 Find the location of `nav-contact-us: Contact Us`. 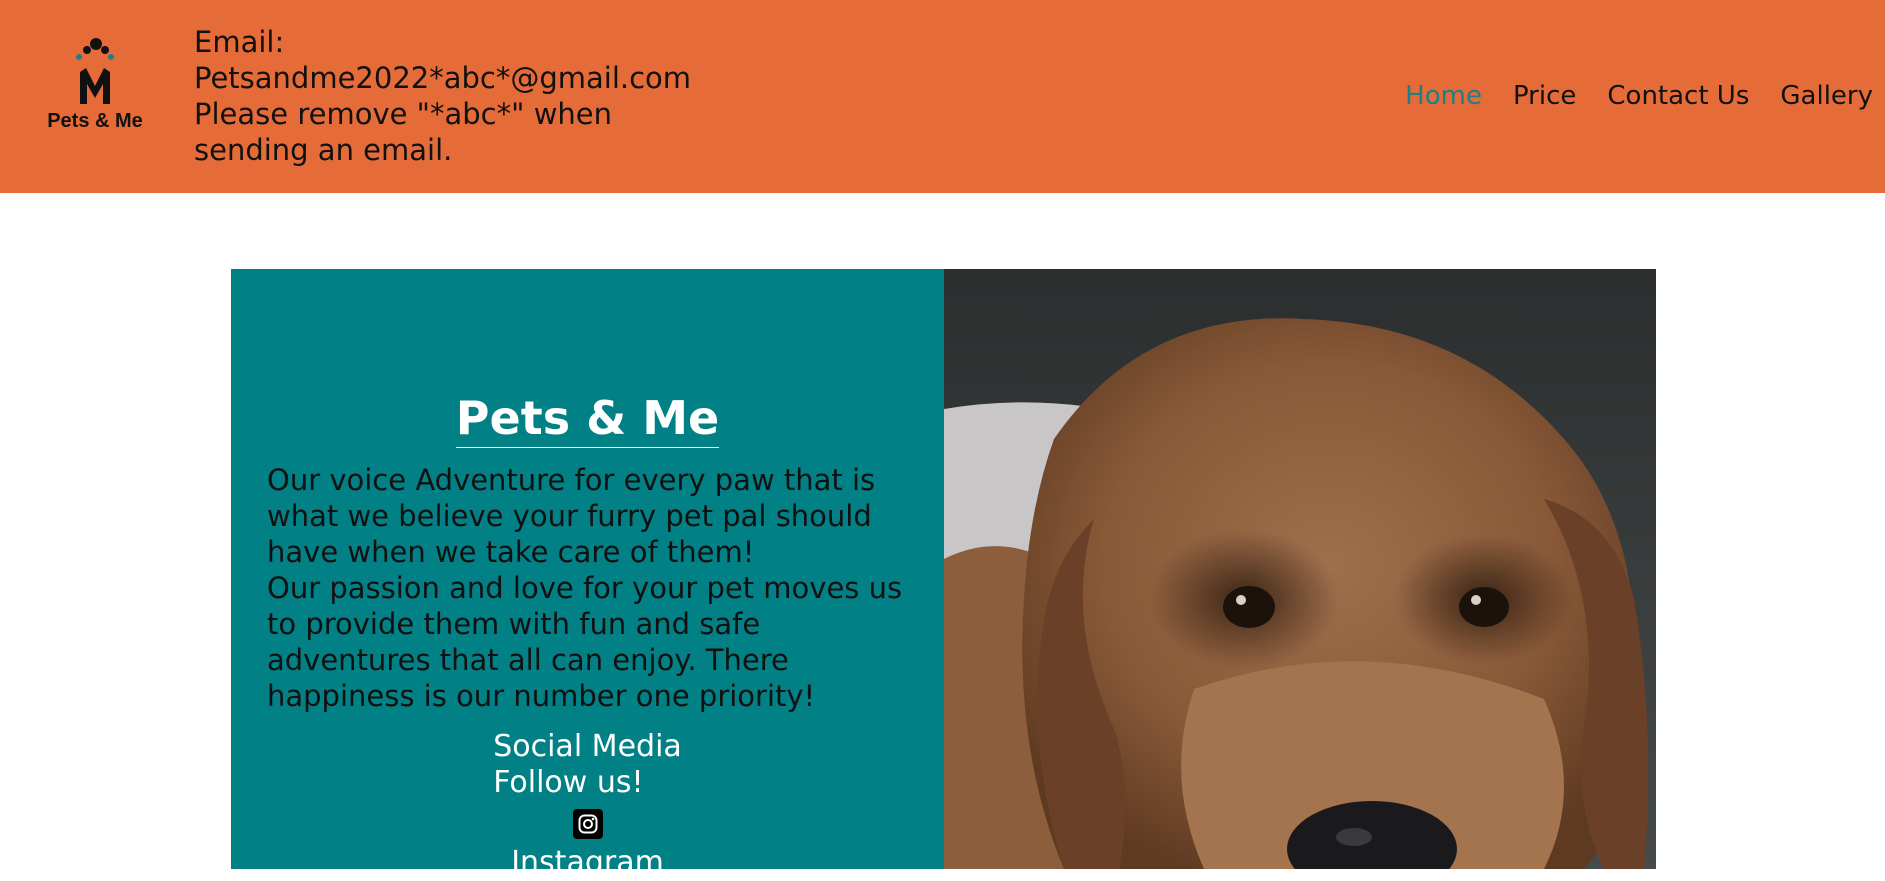

nav-contact-us: Contact Us is located at coordinates (1678, 96).